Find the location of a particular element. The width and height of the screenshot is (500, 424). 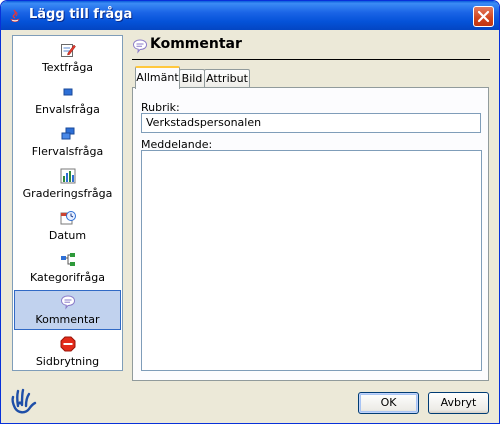

question-type-item-sidbrytning: Sidbrytning is located at coordinates (67, 352).